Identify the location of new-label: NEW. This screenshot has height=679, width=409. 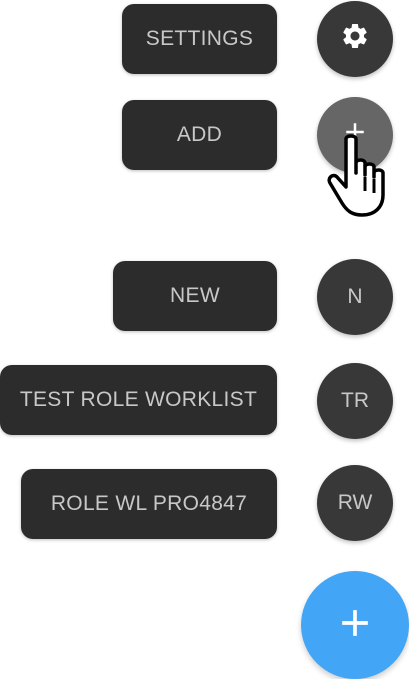
(195, 295).